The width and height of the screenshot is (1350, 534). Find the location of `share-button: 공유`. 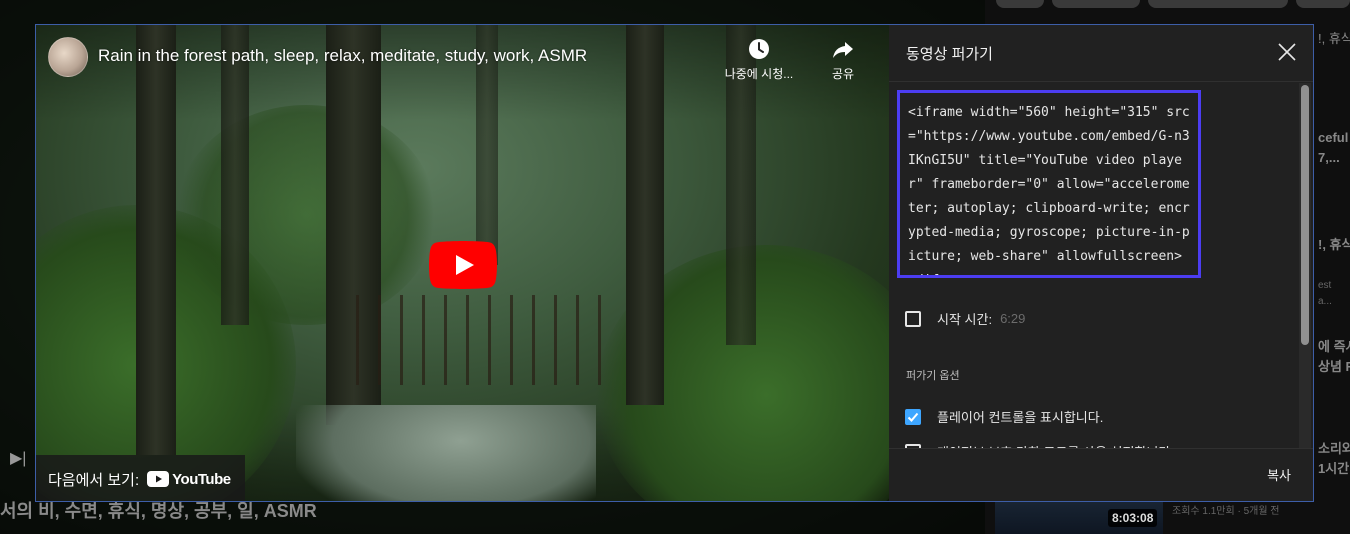

share-button: 공유 is located at coordinates (843, 59).